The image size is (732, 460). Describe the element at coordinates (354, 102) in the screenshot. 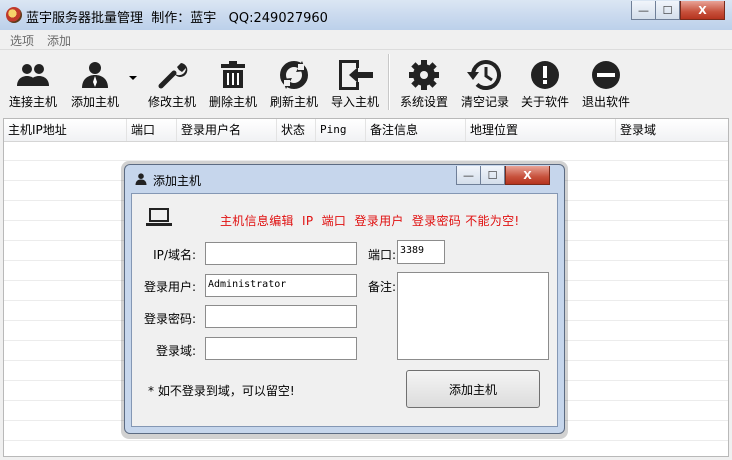

I see `import-host-label: 导入主机` at that location.